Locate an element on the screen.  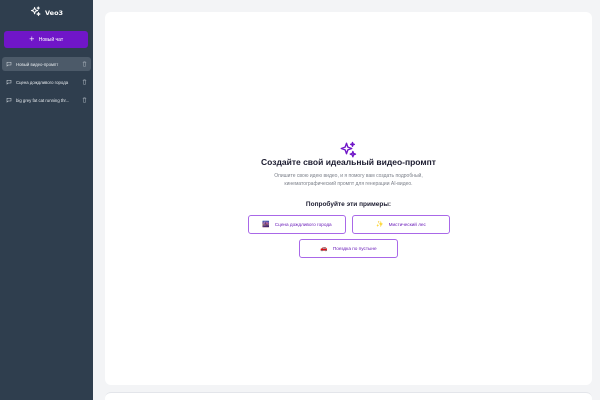
car-icon: 🚗 is located at coordinates (324, 248).